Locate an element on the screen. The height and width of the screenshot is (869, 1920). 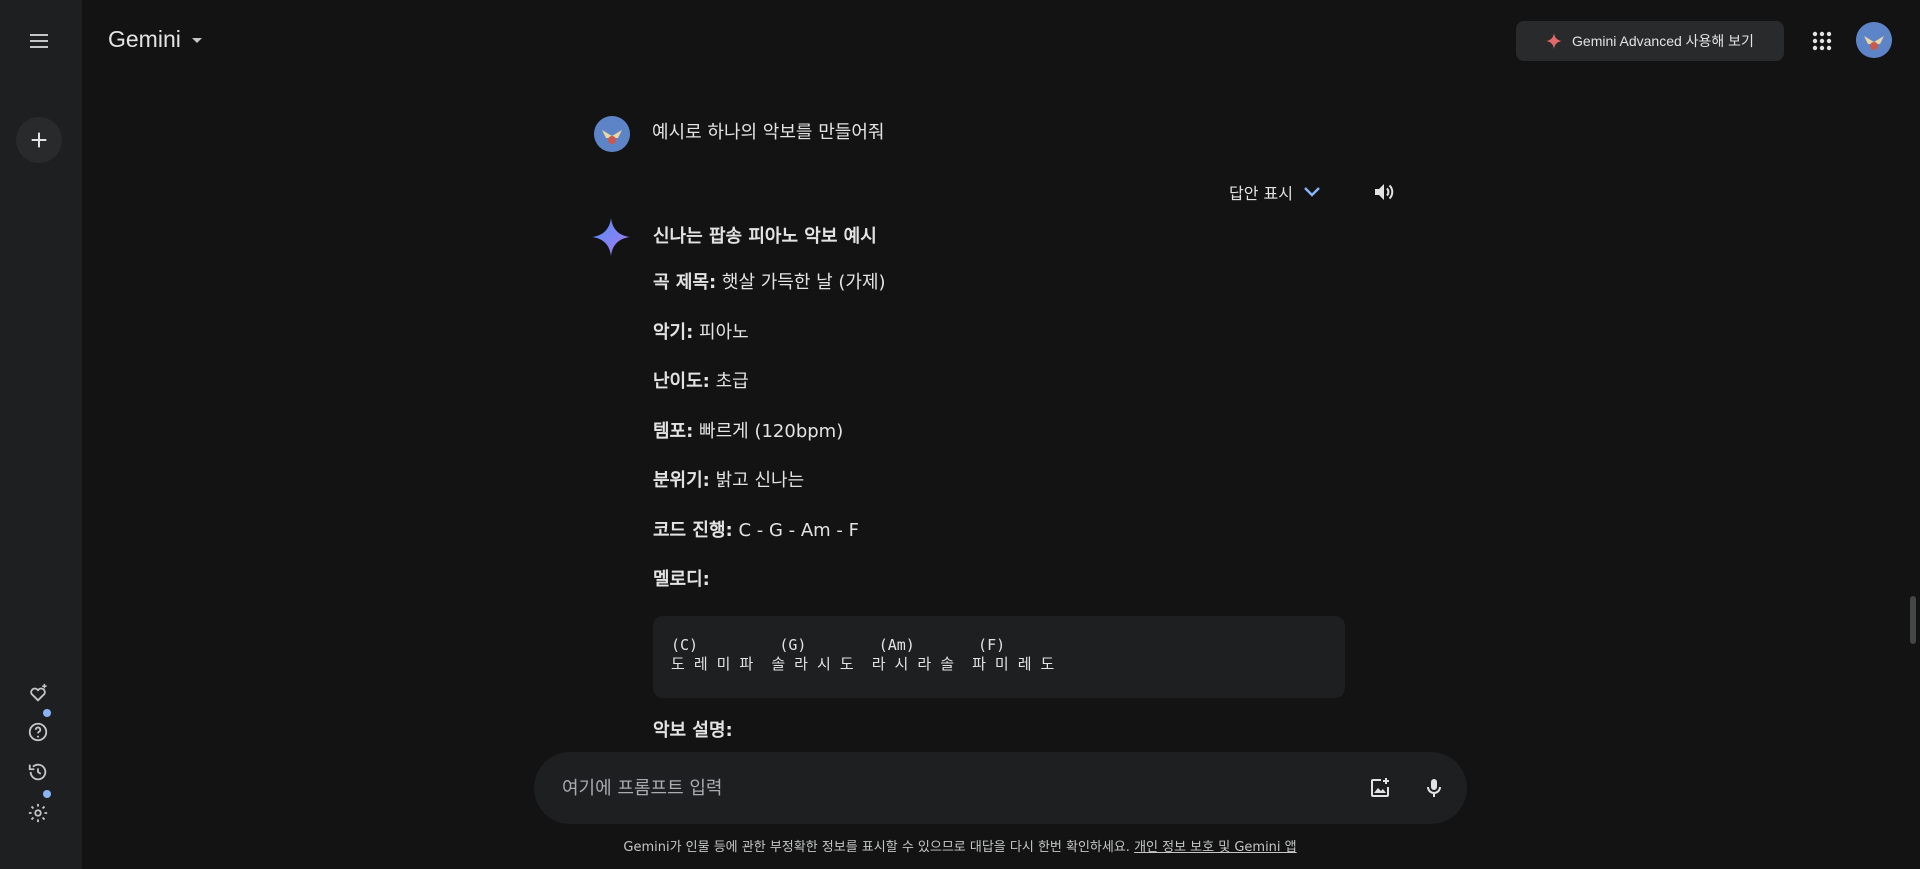
field-value: C - G - Am - F is located at coordinates (795, 530).